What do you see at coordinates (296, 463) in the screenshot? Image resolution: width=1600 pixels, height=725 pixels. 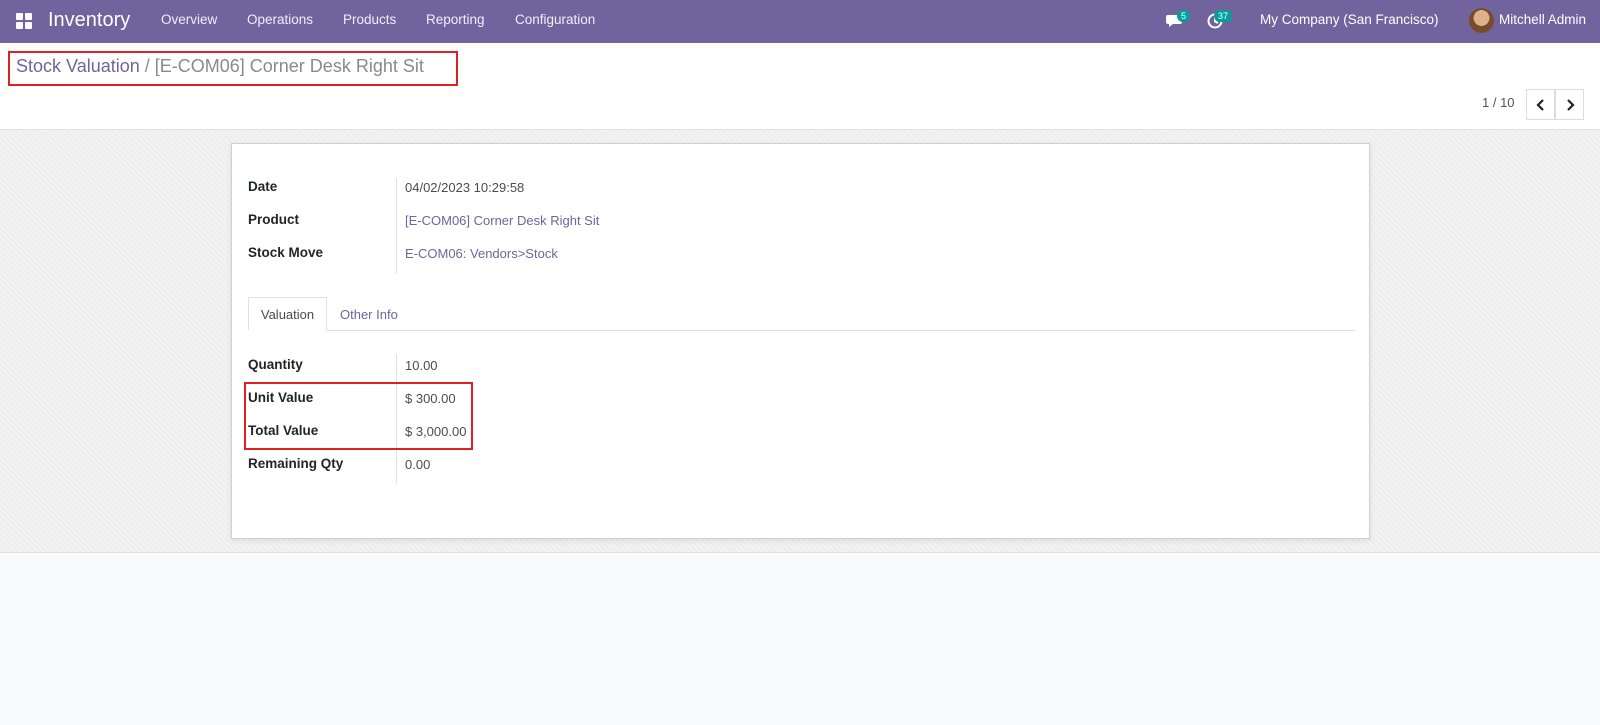 I see `remaining-qty-label: Remaining Qty` at bounding box center [296, 463].